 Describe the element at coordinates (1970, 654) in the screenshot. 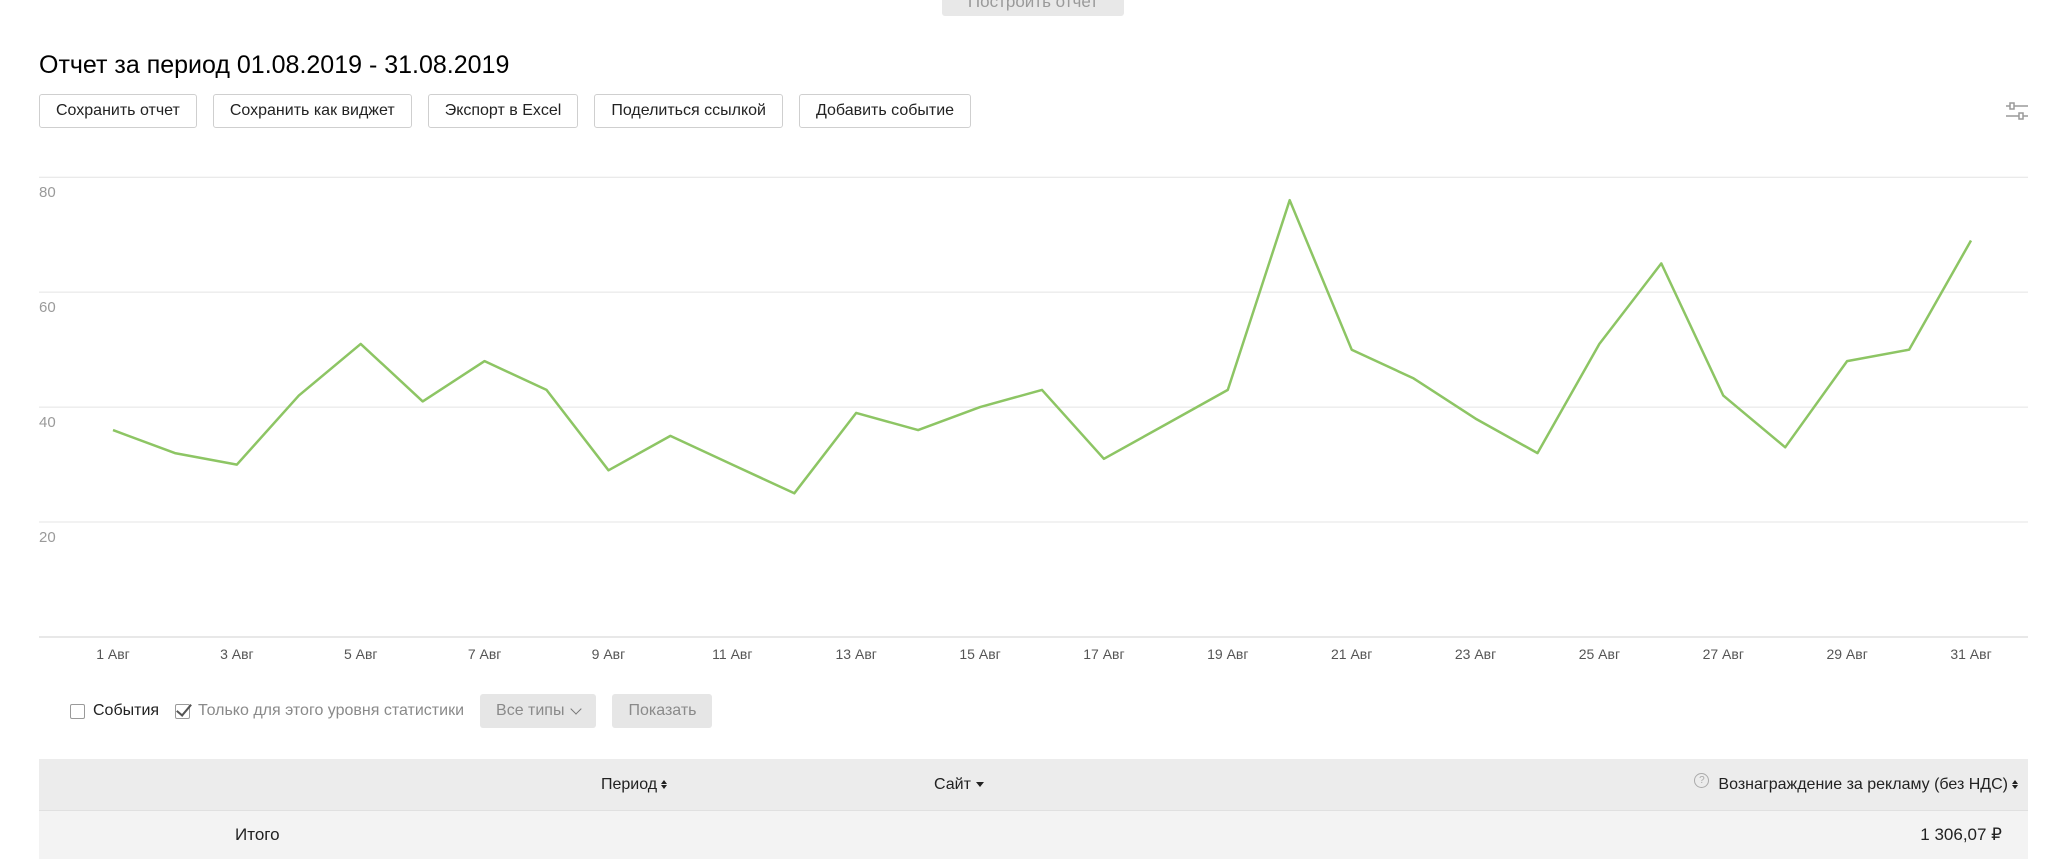

I see `x-tick-label: 31 Авг` at that location.